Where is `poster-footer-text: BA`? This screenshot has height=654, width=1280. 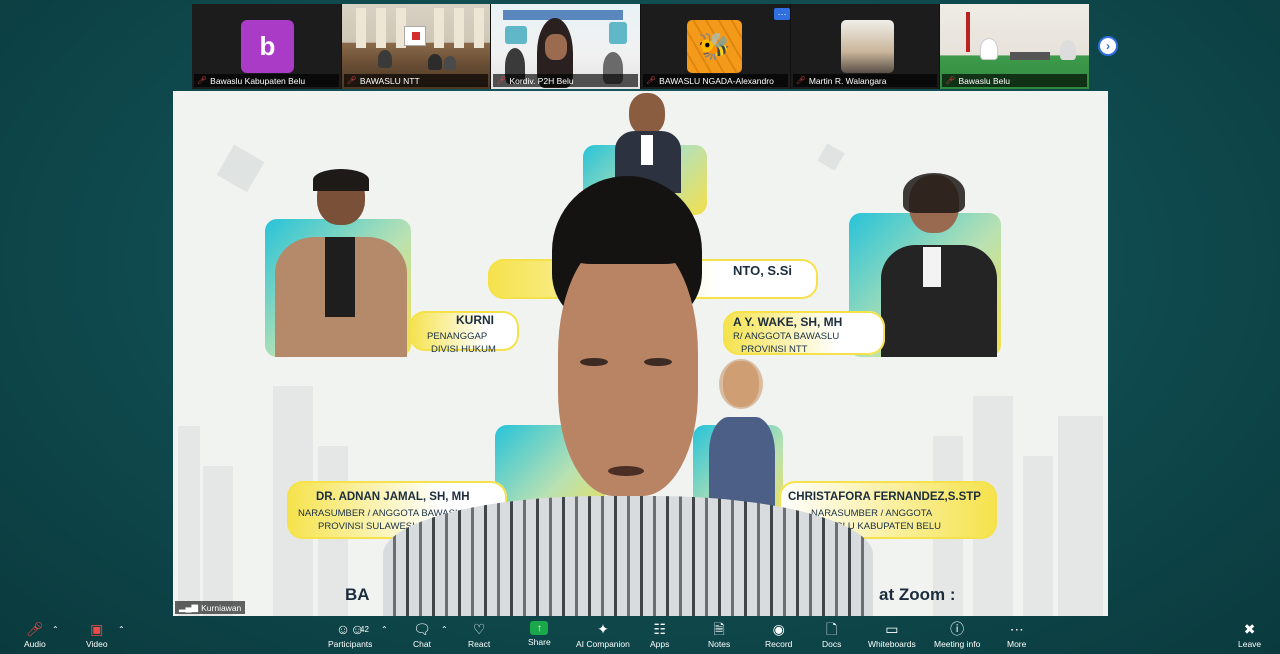 poster-footer-text: BA is located at coordinates (357, 594).